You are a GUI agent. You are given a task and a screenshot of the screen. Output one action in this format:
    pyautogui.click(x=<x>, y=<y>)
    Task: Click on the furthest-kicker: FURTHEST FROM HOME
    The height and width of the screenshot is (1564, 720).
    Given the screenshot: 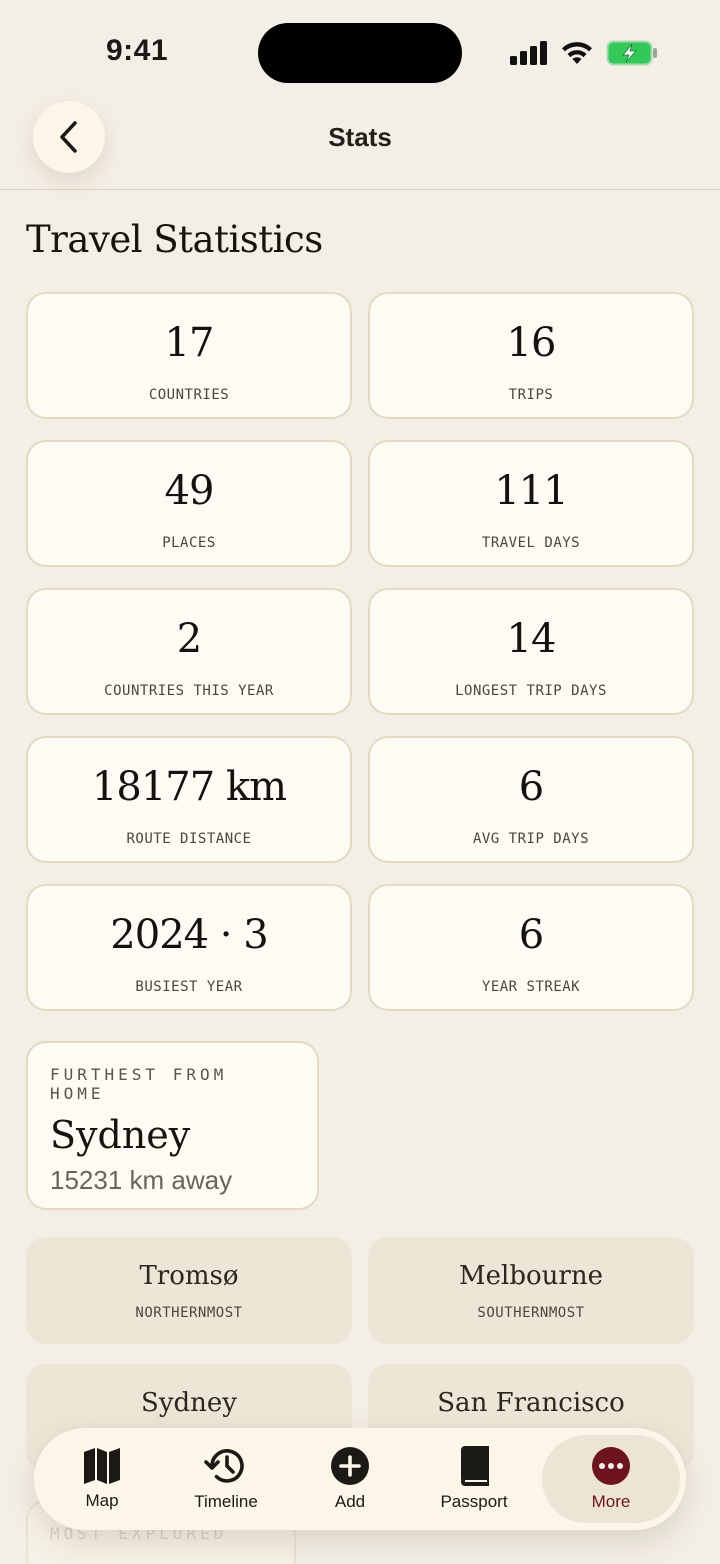 What is the action you would take?
    pyautogui.click(x=139, y=1084)
    